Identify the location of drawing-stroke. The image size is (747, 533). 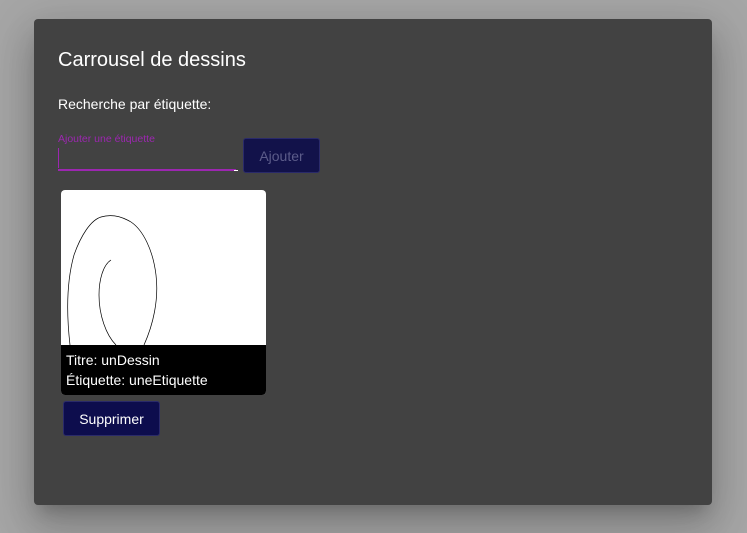
(112, 280).